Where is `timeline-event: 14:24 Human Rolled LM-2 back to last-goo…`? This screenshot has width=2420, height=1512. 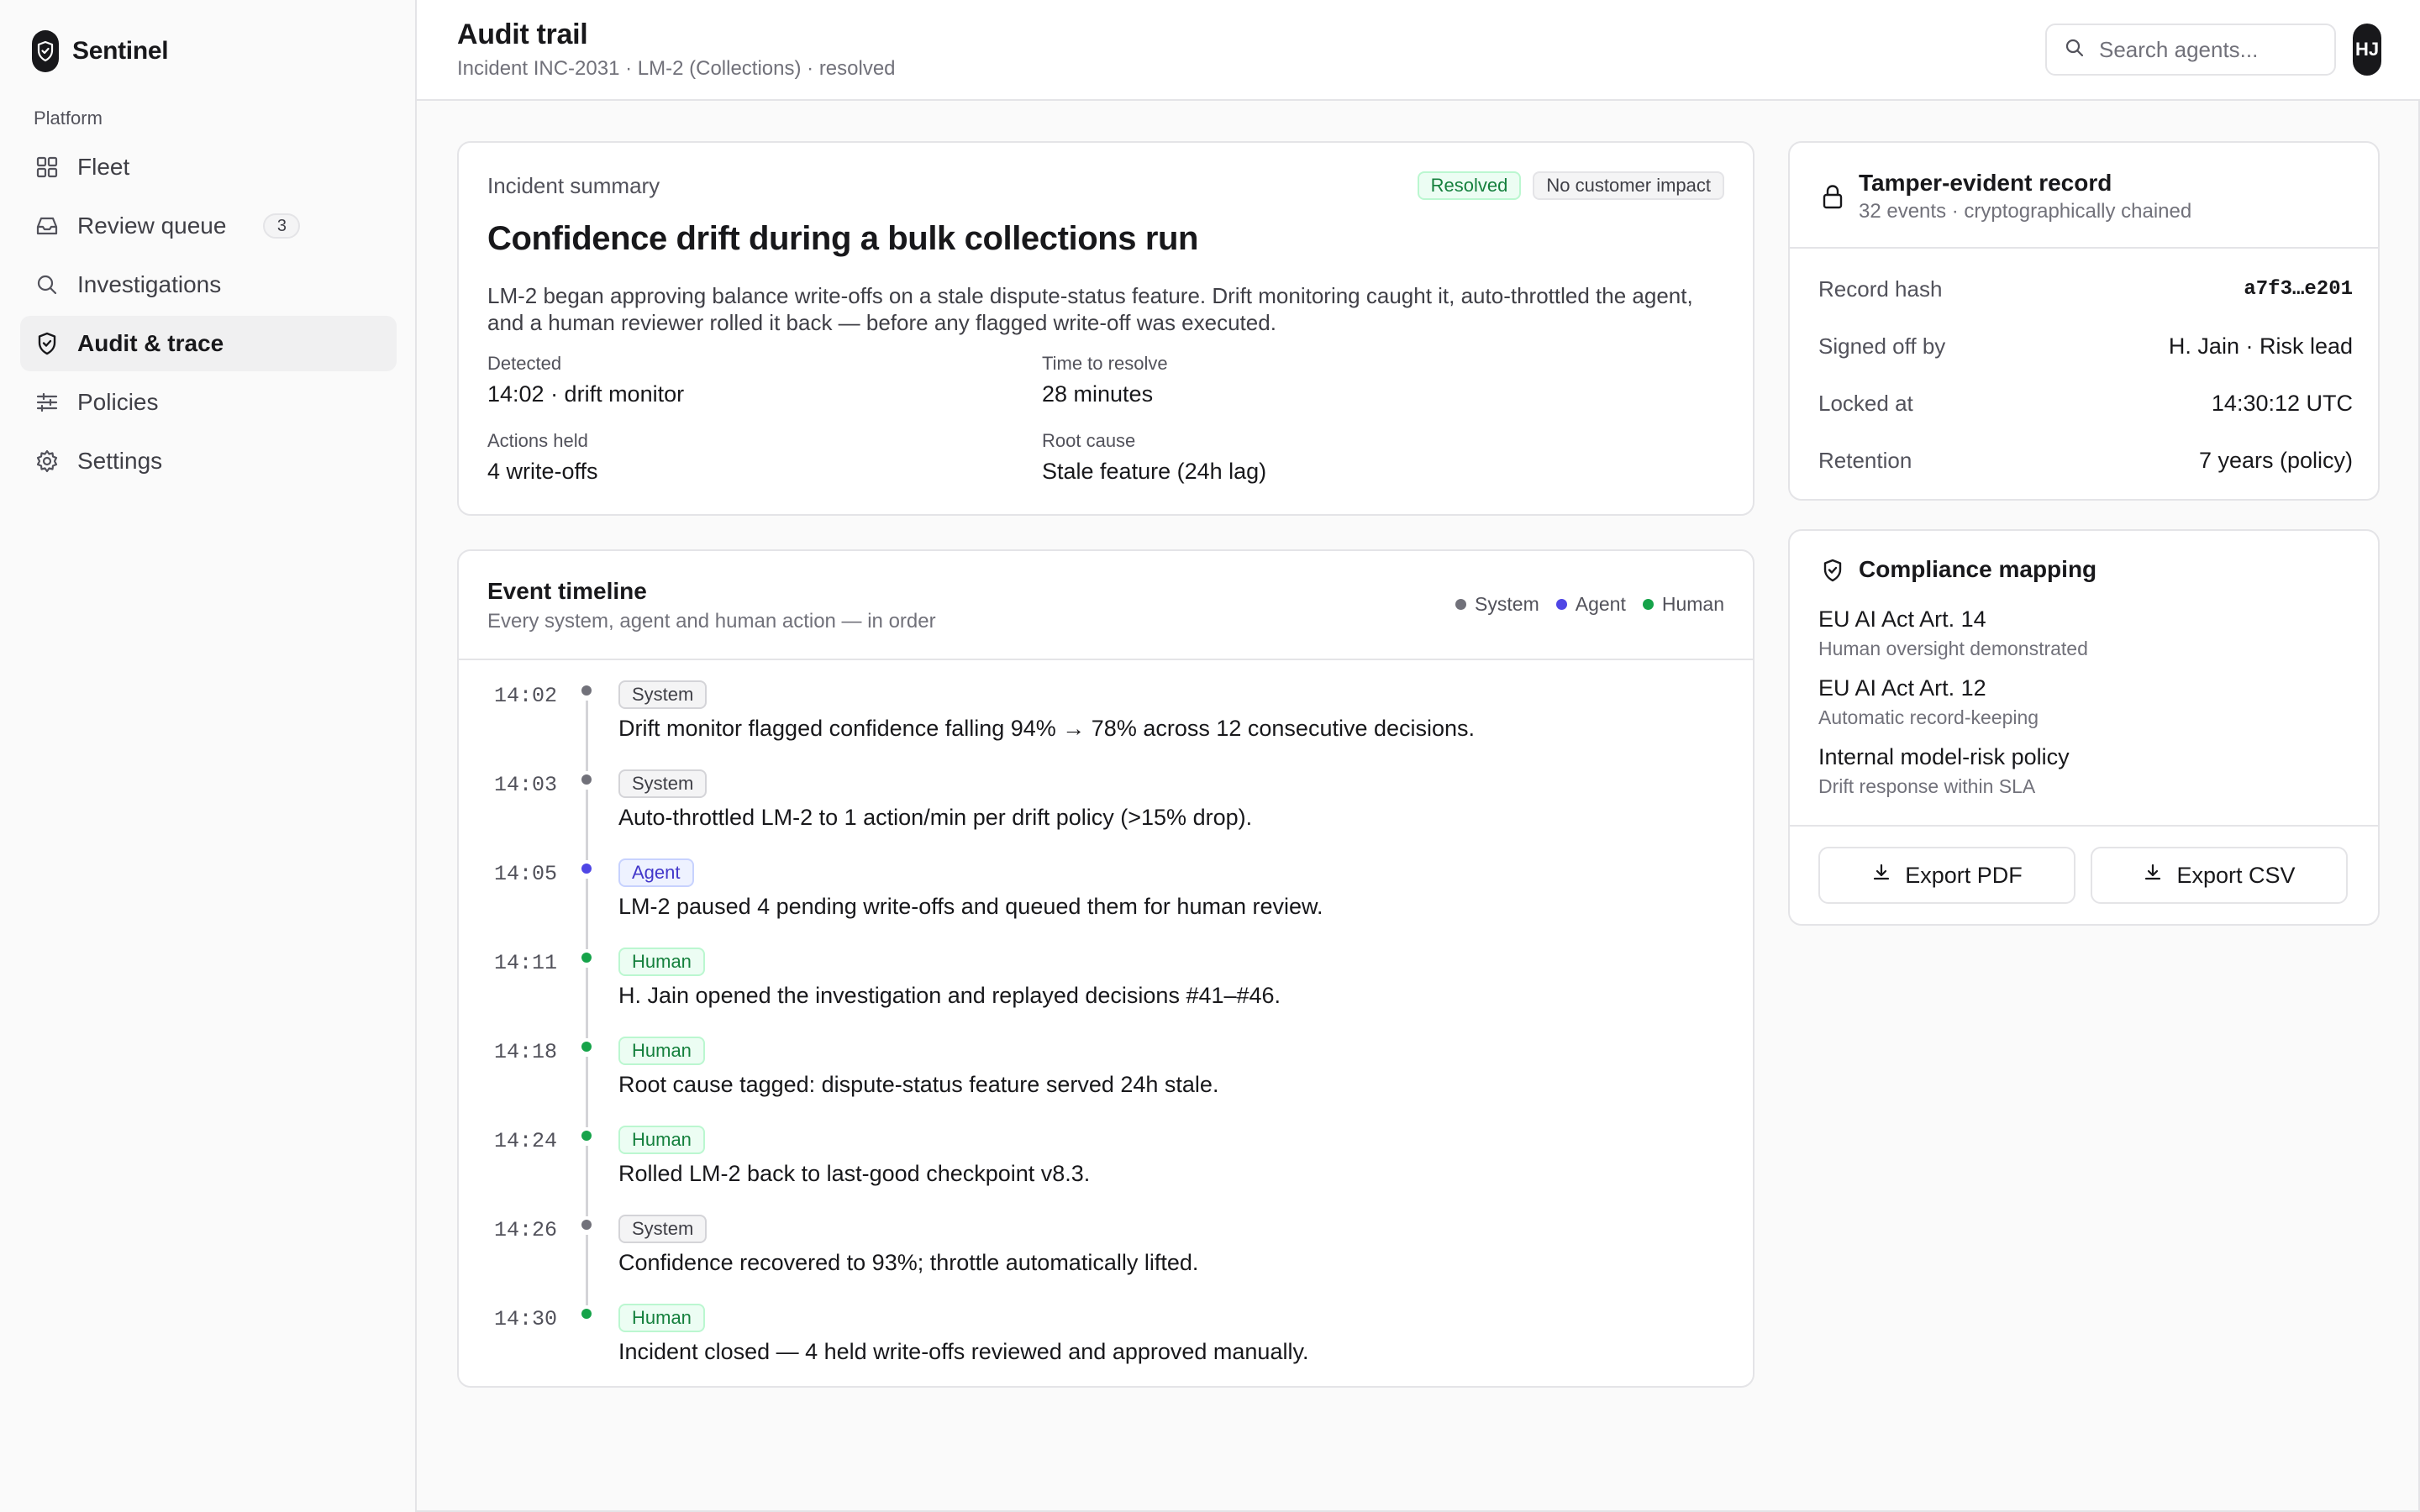 timeline-event: 14:24 Human Rolled LM-2 back to last-goo… is located at coordinates (1106, 1169).